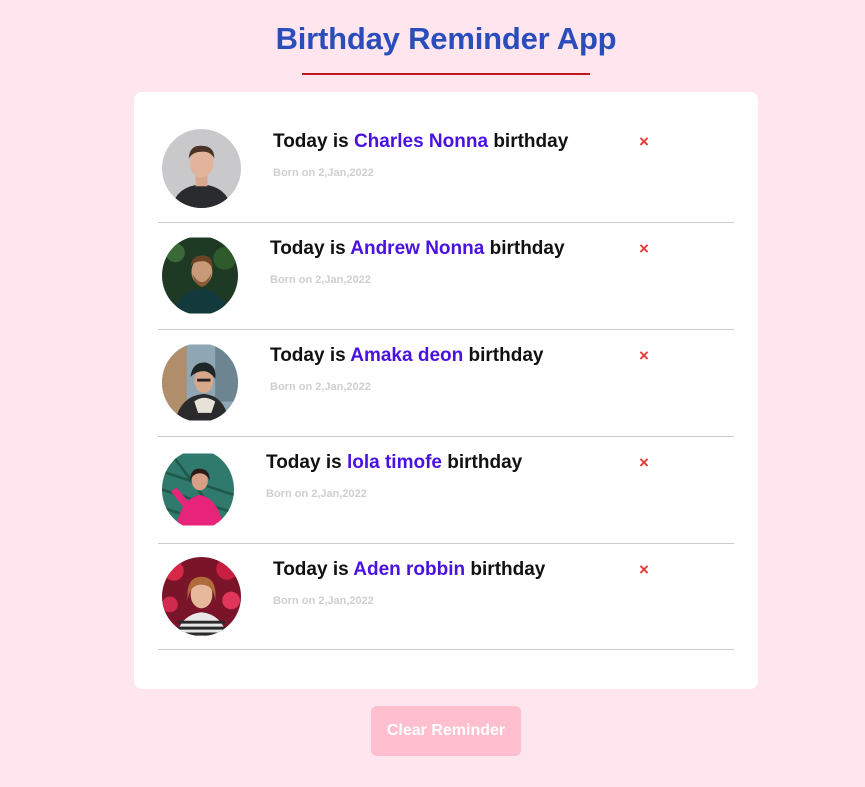  Describe the element at coordinates (446, 74) in the screenshot. I see `title-underline` at that location.